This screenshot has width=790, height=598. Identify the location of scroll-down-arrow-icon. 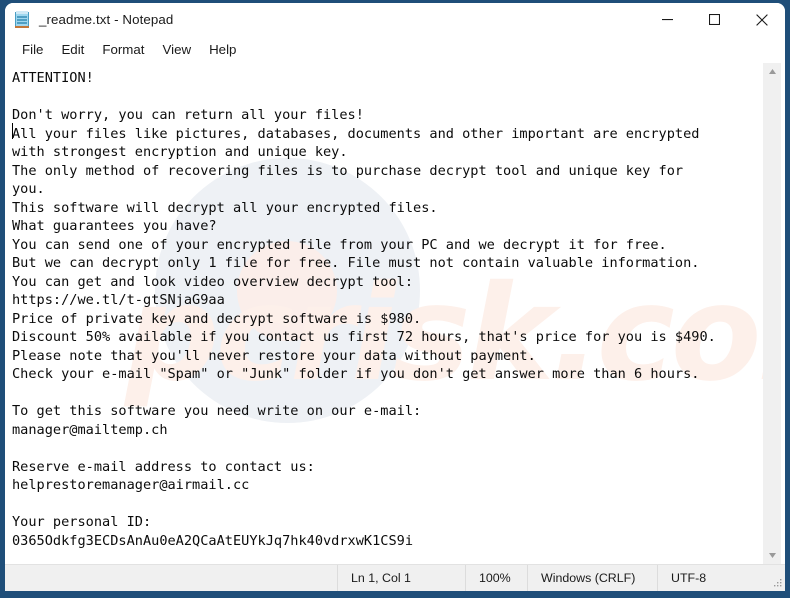
(772, 555).